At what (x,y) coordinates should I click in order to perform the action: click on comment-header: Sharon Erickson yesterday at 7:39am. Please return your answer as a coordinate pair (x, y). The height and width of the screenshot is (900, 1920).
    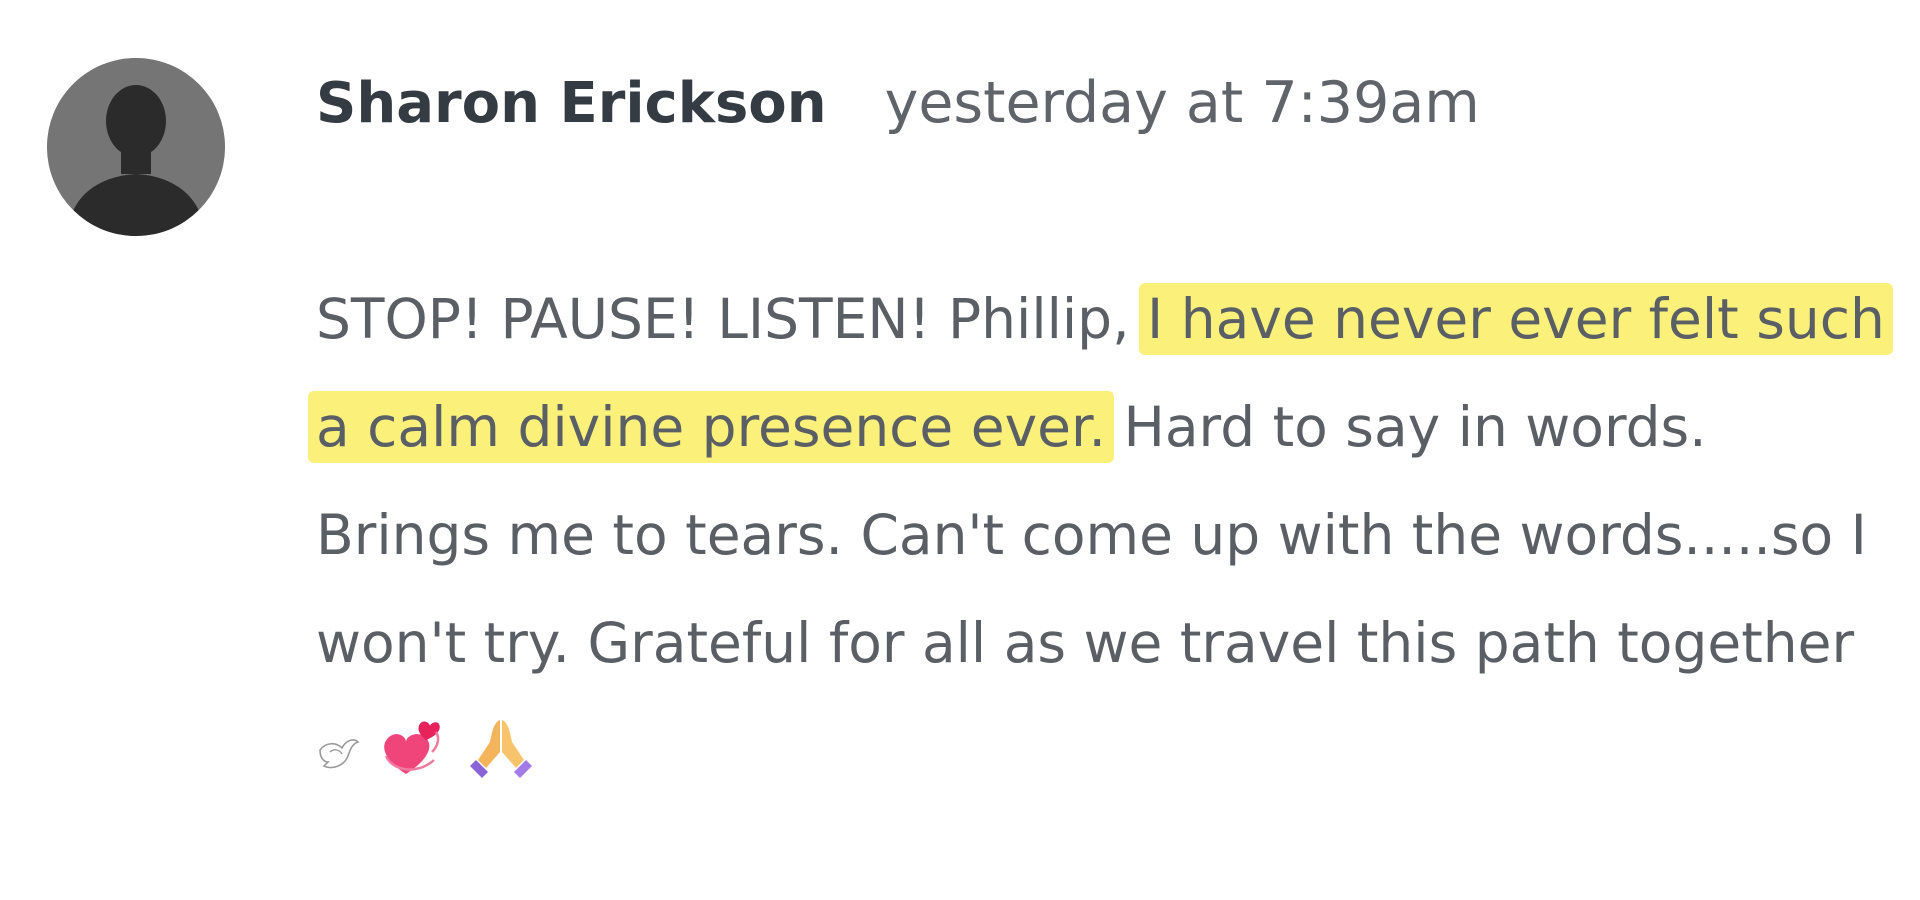
    Looking at the image, I should click on (898, 103).